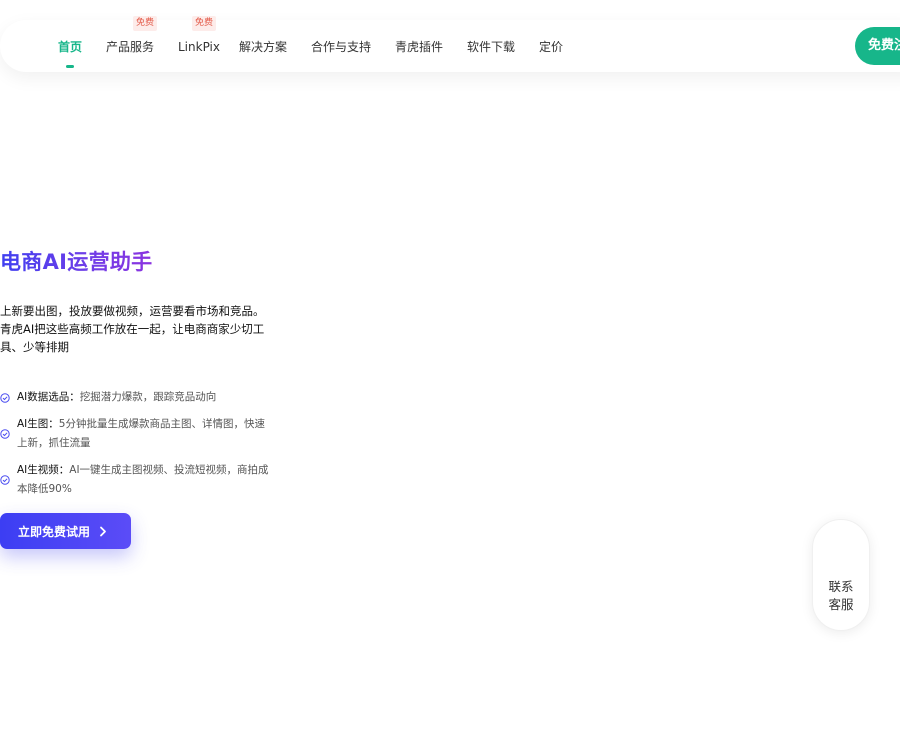 The width and height of the screenshot is (900, 750). I want to click on nav-item-label: 首页, so click(70, 47).